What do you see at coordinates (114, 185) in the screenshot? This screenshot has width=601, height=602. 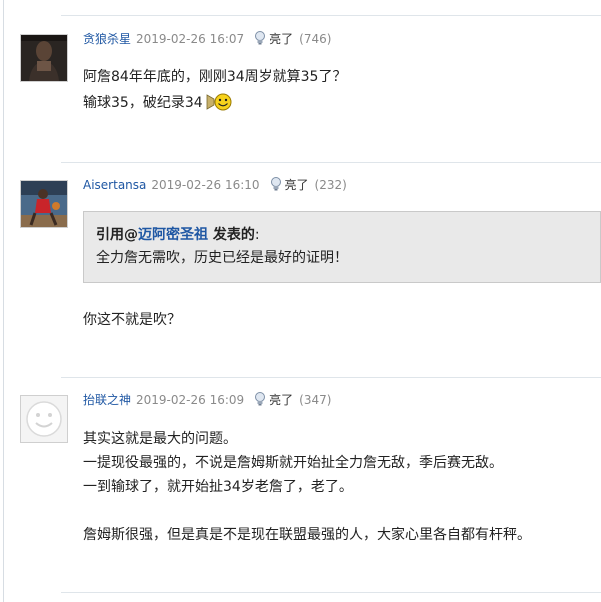 I see `username-link: Aisertansa` at bounding box center [114, 185].